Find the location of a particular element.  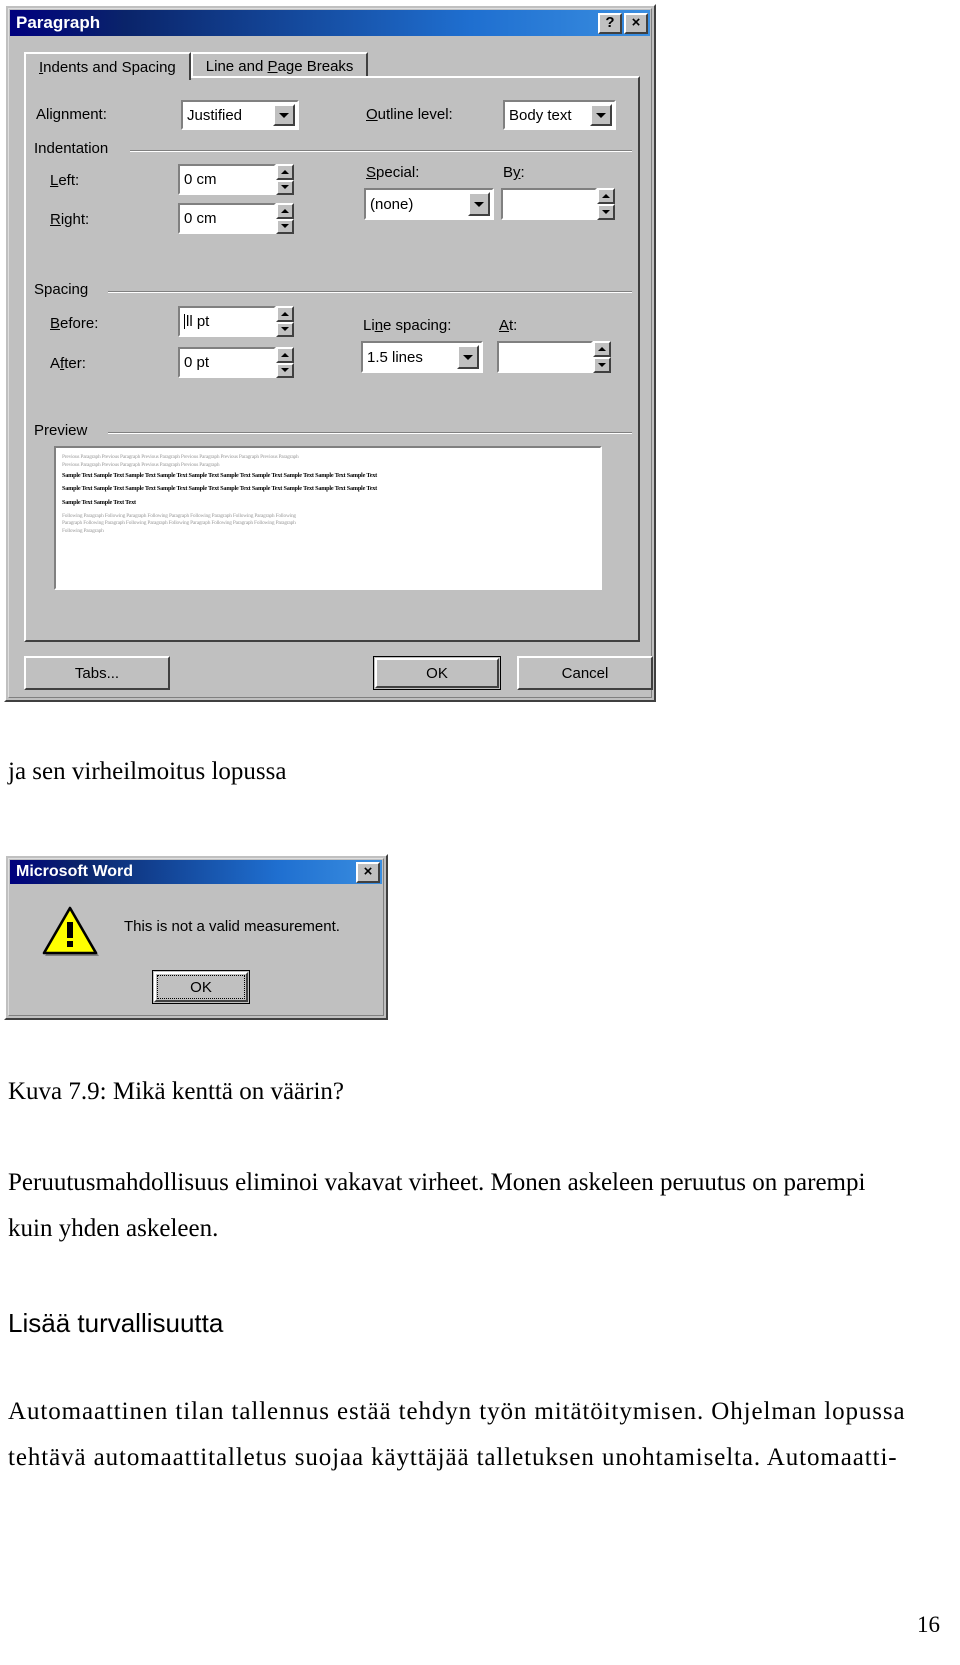

outline-level-value: Body text is located at coordinates (540, 115).